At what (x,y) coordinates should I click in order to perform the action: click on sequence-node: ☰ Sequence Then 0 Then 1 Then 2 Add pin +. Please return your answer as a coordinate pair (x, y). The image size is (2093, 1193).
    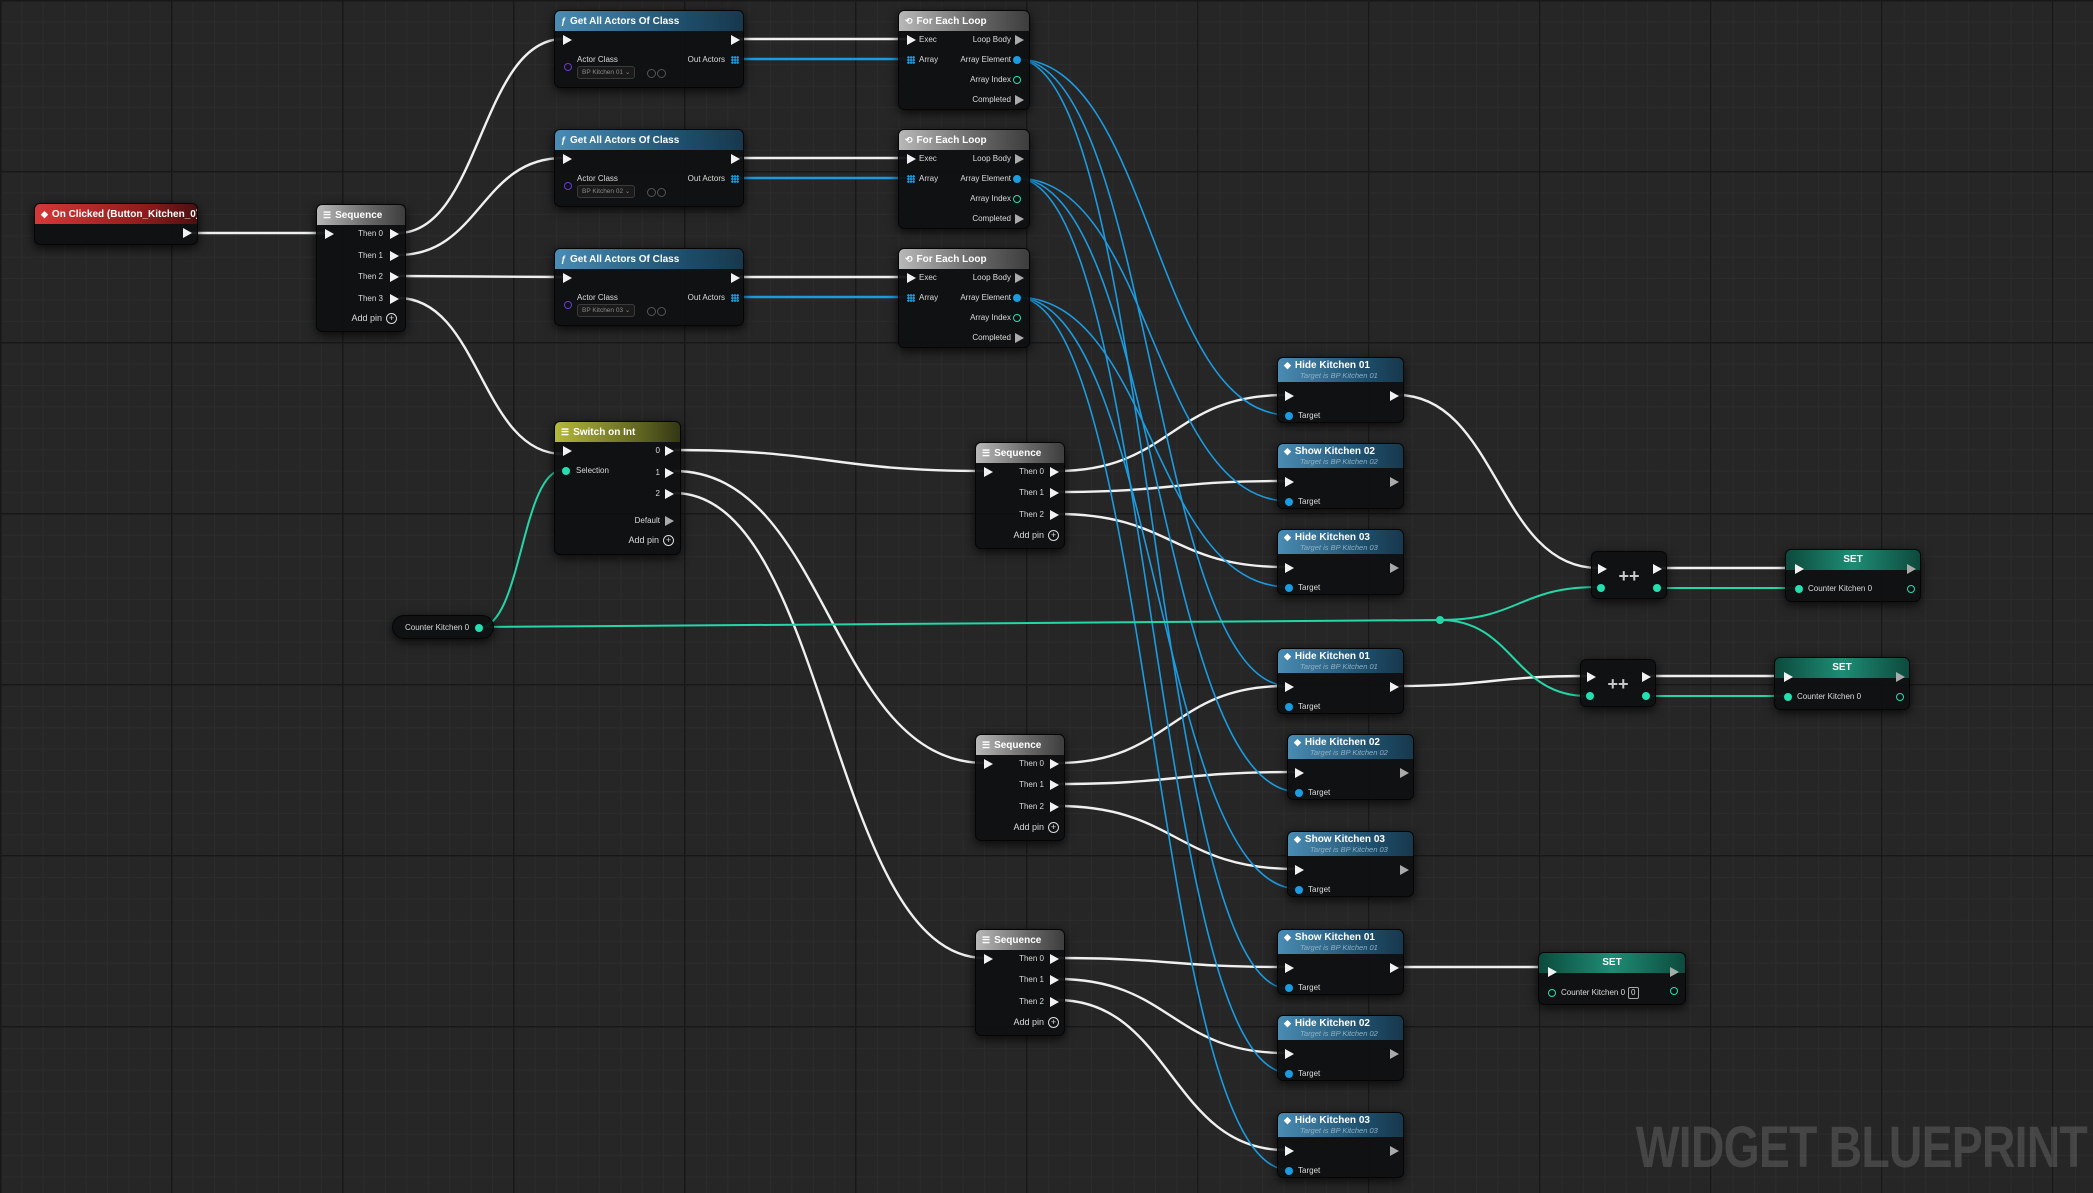
    Looking at the image, I should click on (1020, 982).